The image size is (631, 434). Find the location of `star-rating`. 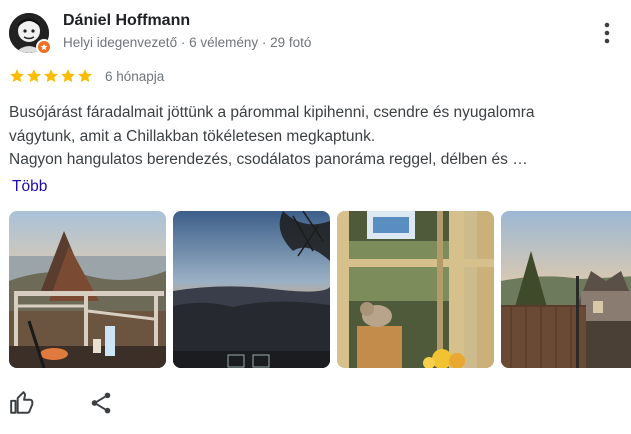

star-rating is located at coordinates (51, 76).